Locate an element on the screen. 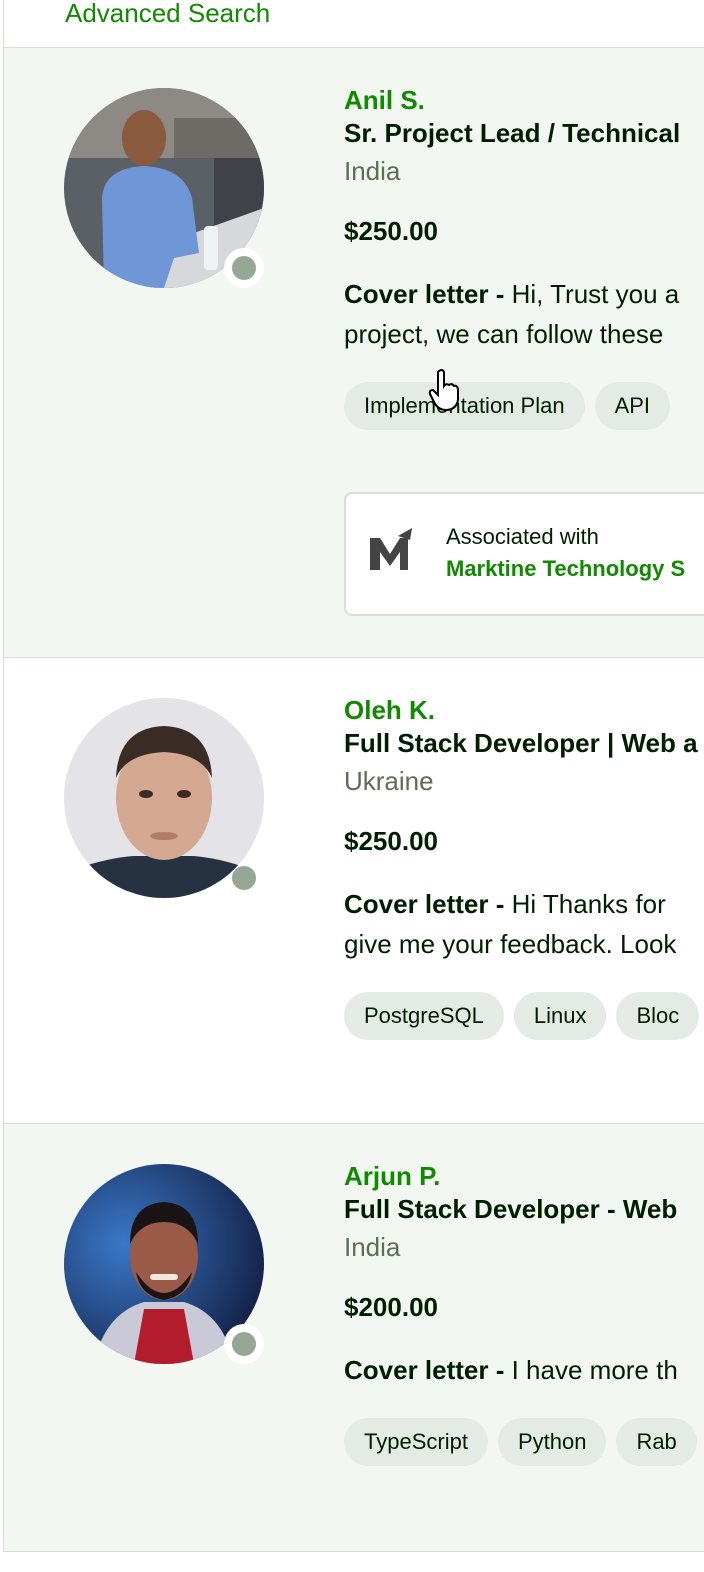  skill-chip: PostgreSQL is located at coordinates (424, 1016).